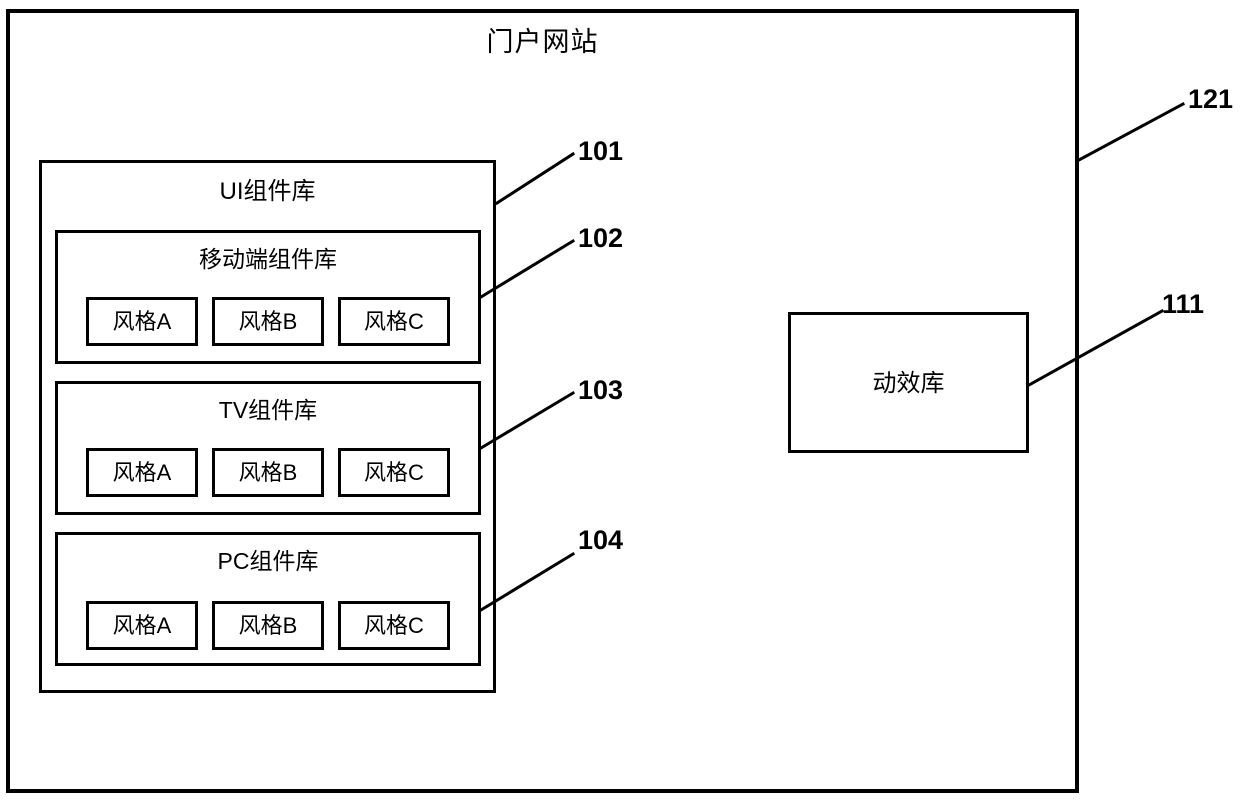 The width and height of the screenshot is (1240, 800). I want to click on reference-number-111: 111, so click(1183, 304).